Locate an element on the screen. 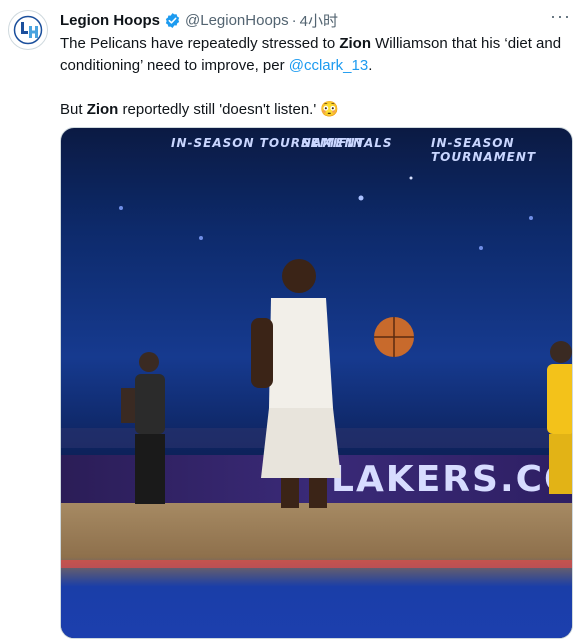  court-sign-text: LAKERS.CO is located at coordinates (452, 479).